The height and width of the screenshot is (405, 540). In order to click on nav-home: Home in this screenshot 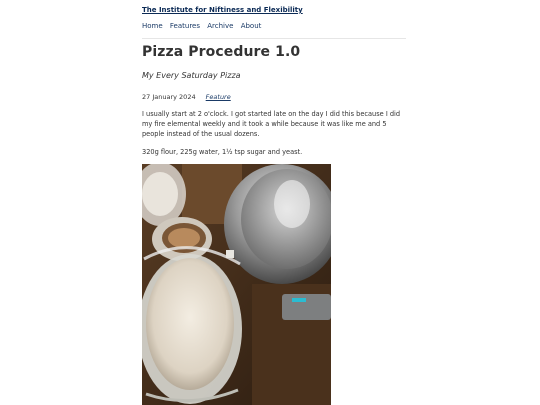, I will do `click(152, 26)`.